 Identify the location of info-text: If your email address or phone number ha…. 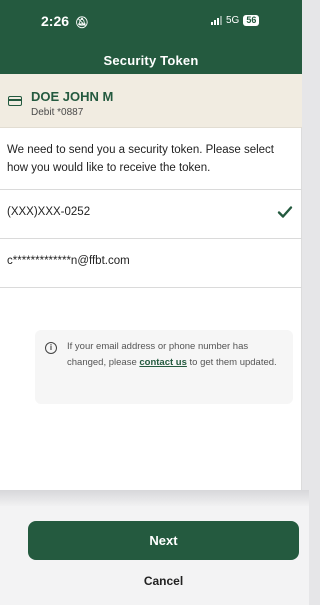
(177, 355).